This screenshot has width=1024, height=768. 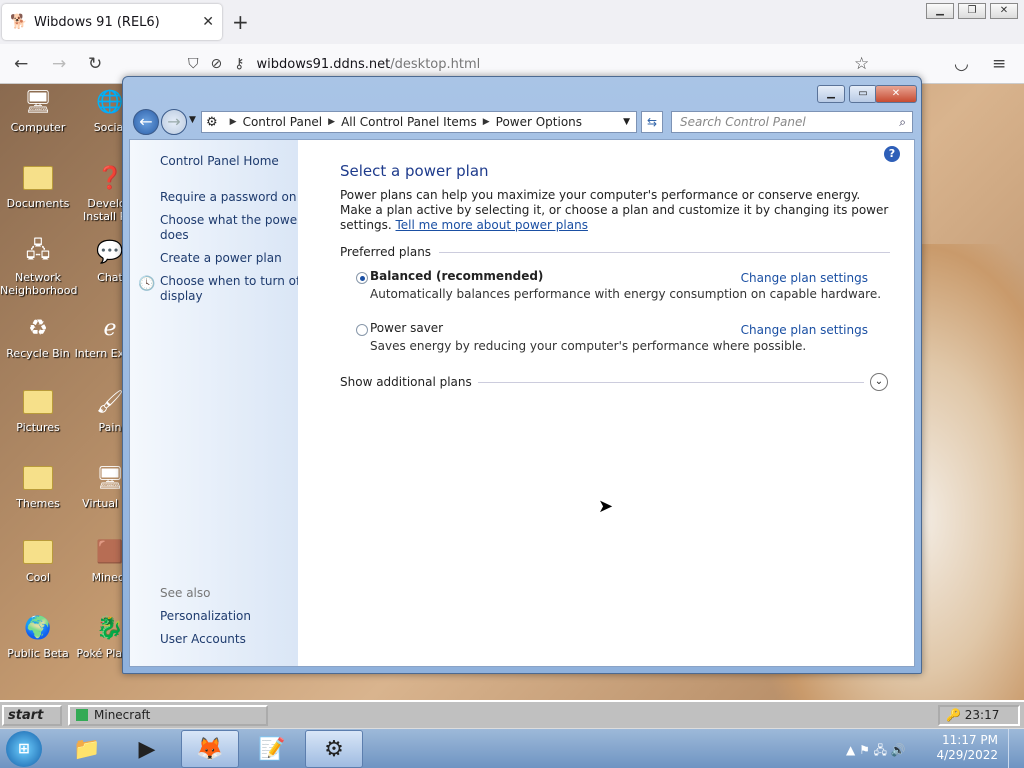 What do you see at coordinates (626, 122) in the screenshot?
I see `address-dropdown-icon: ▼` at bounding box center [626, 122].